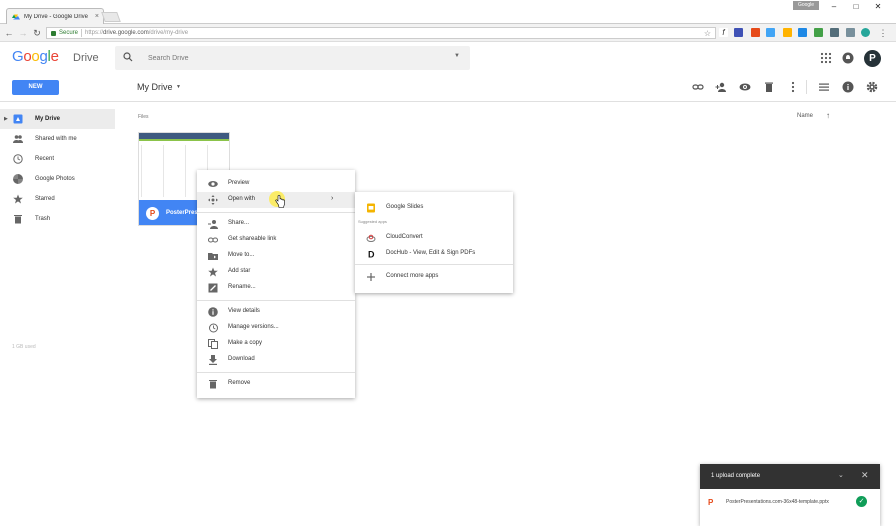 Image resolution: width=896 pixels, height=526 pixels. Describe the element at coordinates (769, 87) in the screenshot. I see `delete-trash-icon` at that location.